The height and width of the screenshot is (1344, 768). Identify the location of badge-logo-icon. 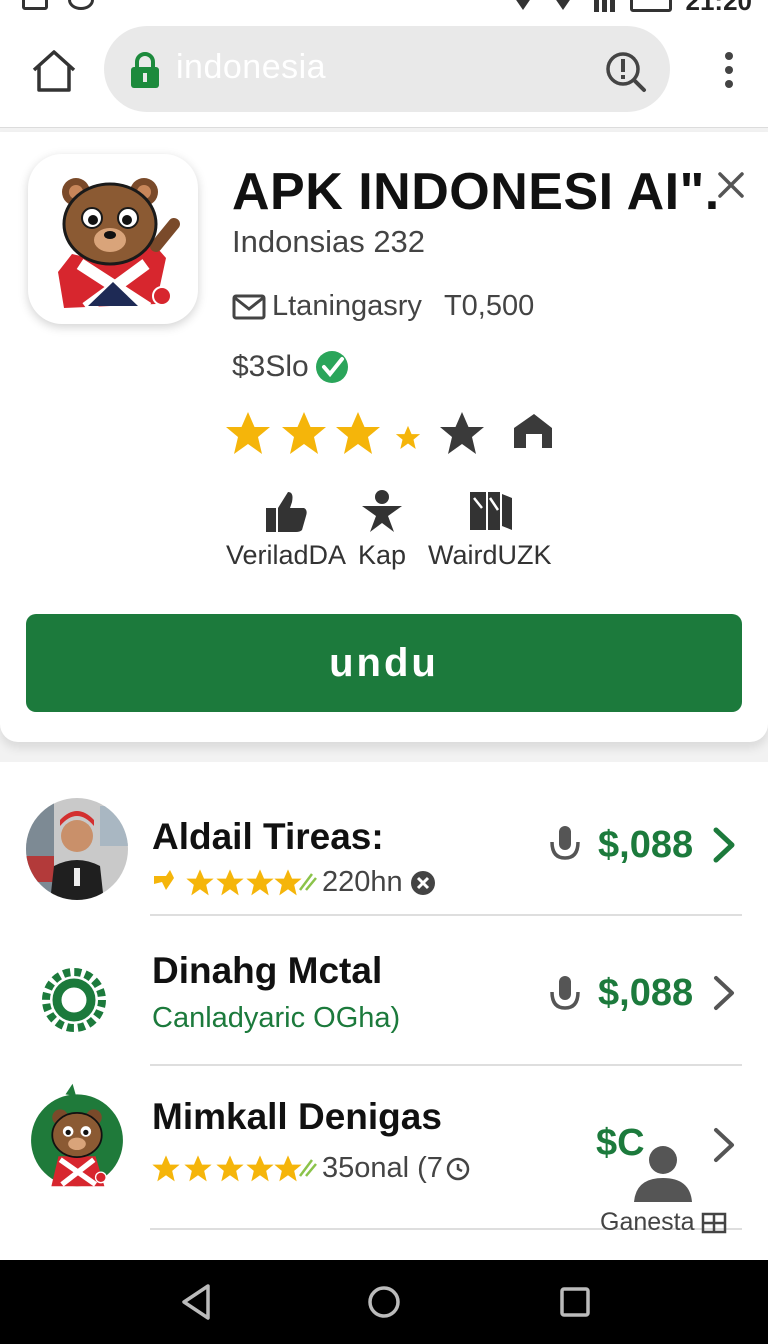
(74, 1000).